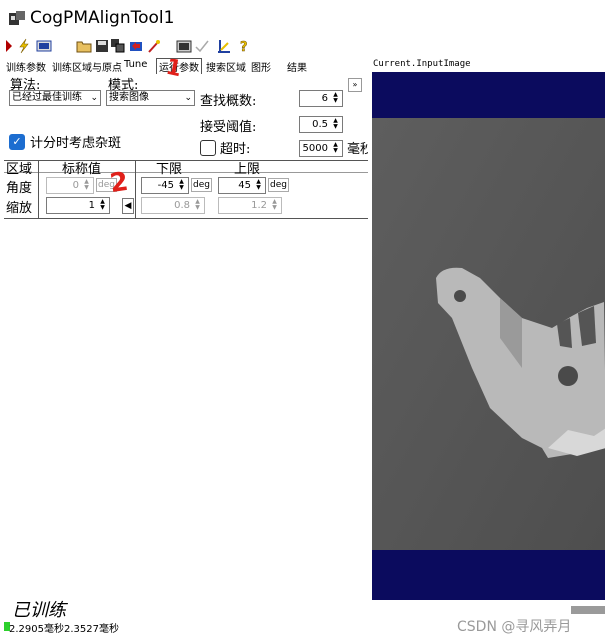 This screenshot has height=643, width=605. I want to click on scale-nominal-value: 1, so click(91, 205).